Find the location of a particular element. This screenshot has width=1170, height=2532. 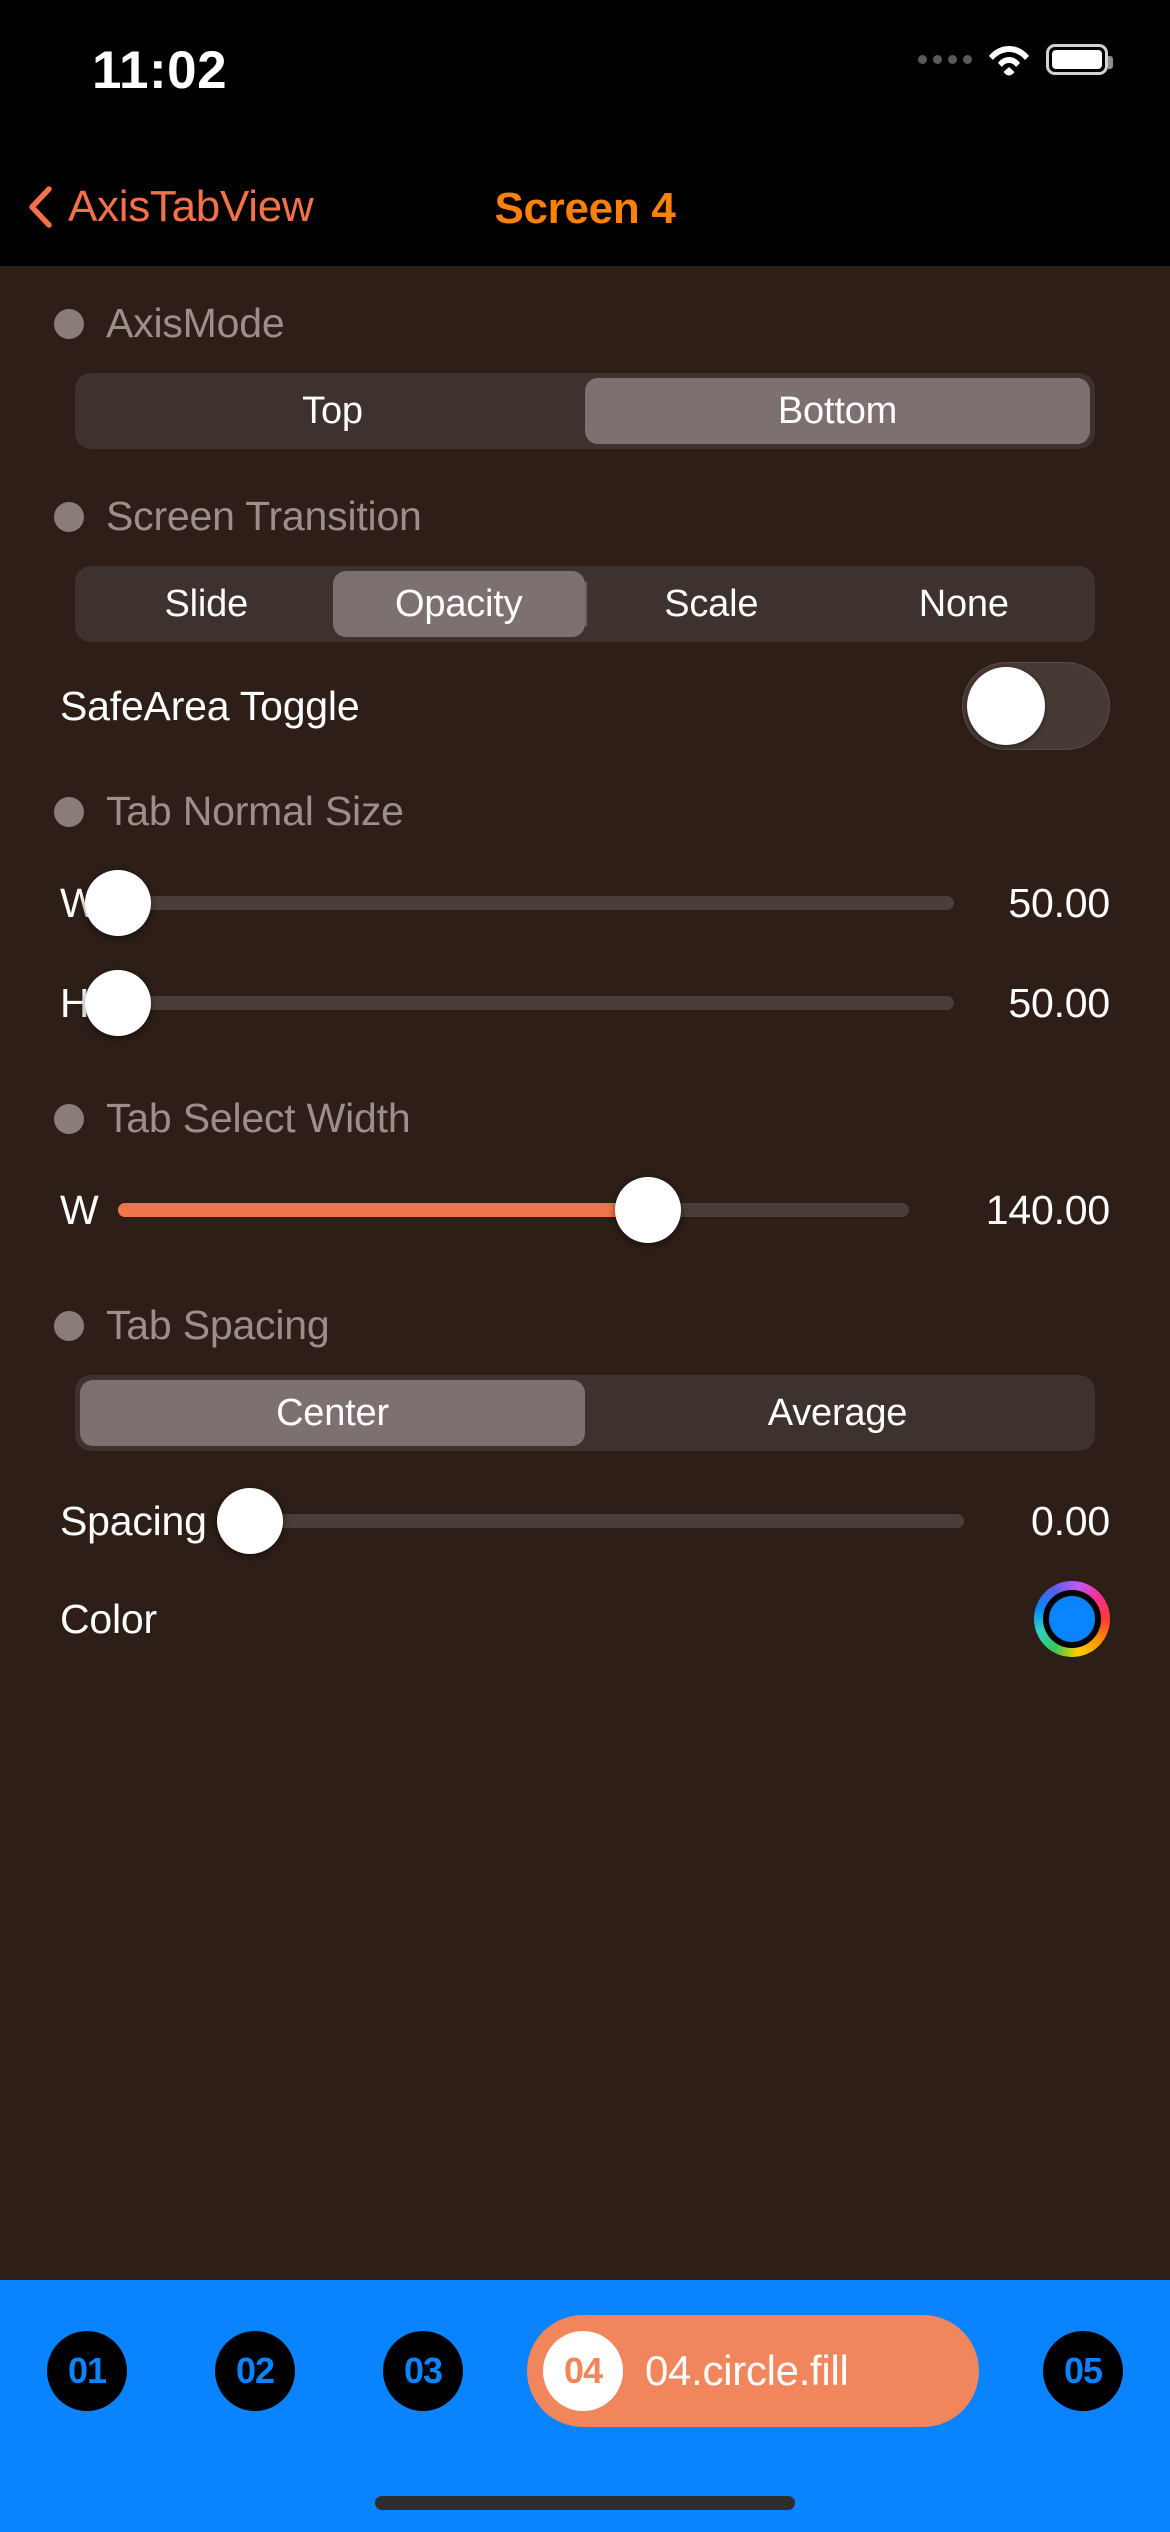

tab-number: 04 is located at coordinates (583, 2370).